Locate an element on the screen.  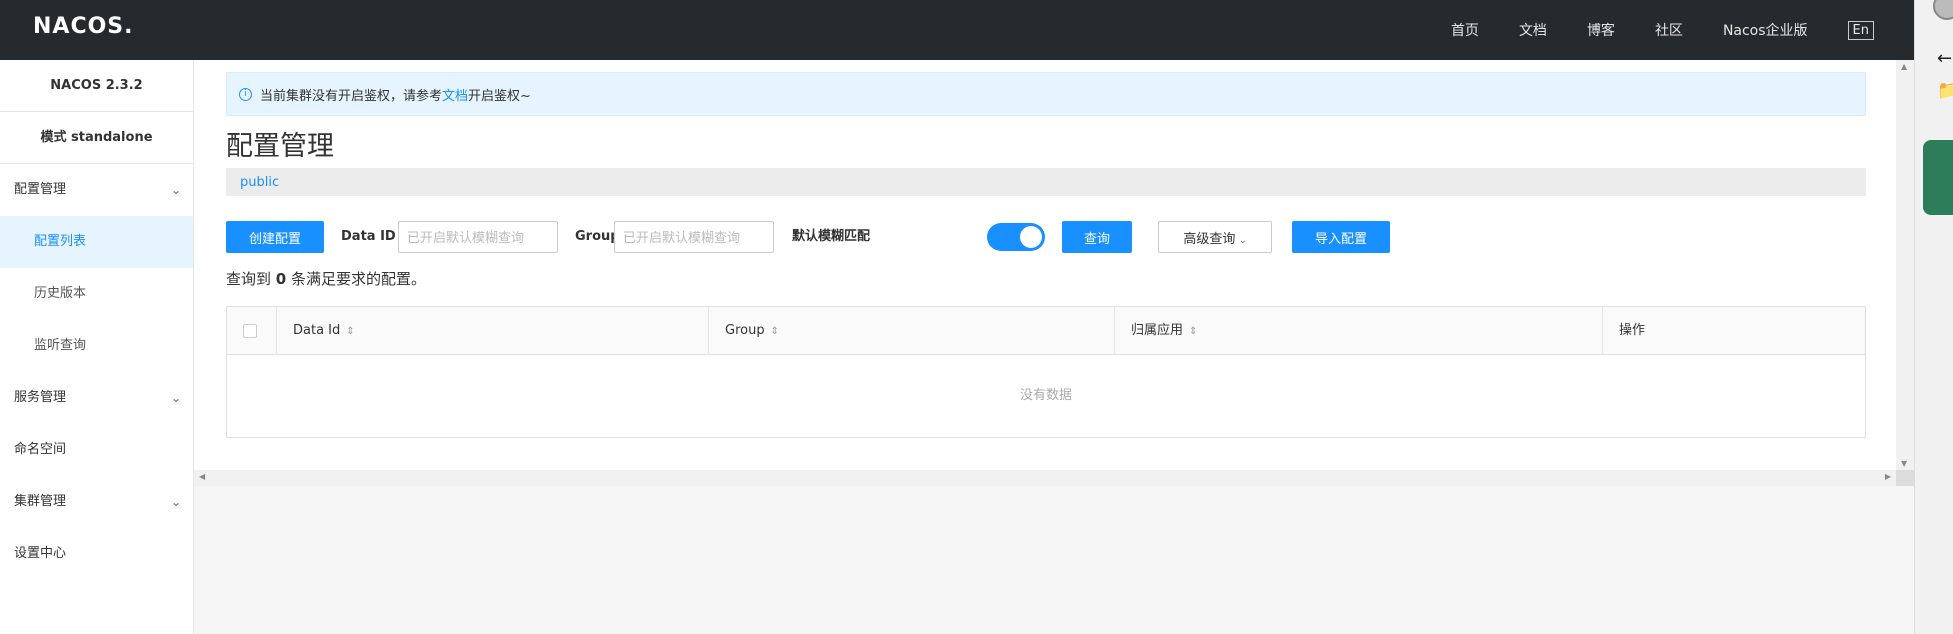
vertical-scrollbar: ▲ ▼ is located at coordinates (1905, 265).